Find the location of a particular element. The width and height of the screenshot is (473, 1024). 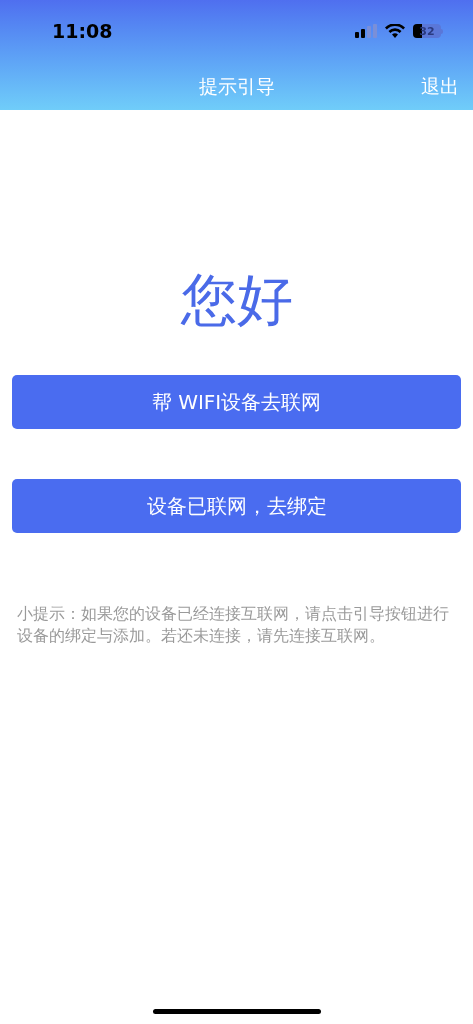

tip-text: 小提示：如果您的设备已经连接互联网，请点击引导按钮进行设备的绑定与添加。若还未连接，请先连接互联网。 is located at coordinates (233, 625).